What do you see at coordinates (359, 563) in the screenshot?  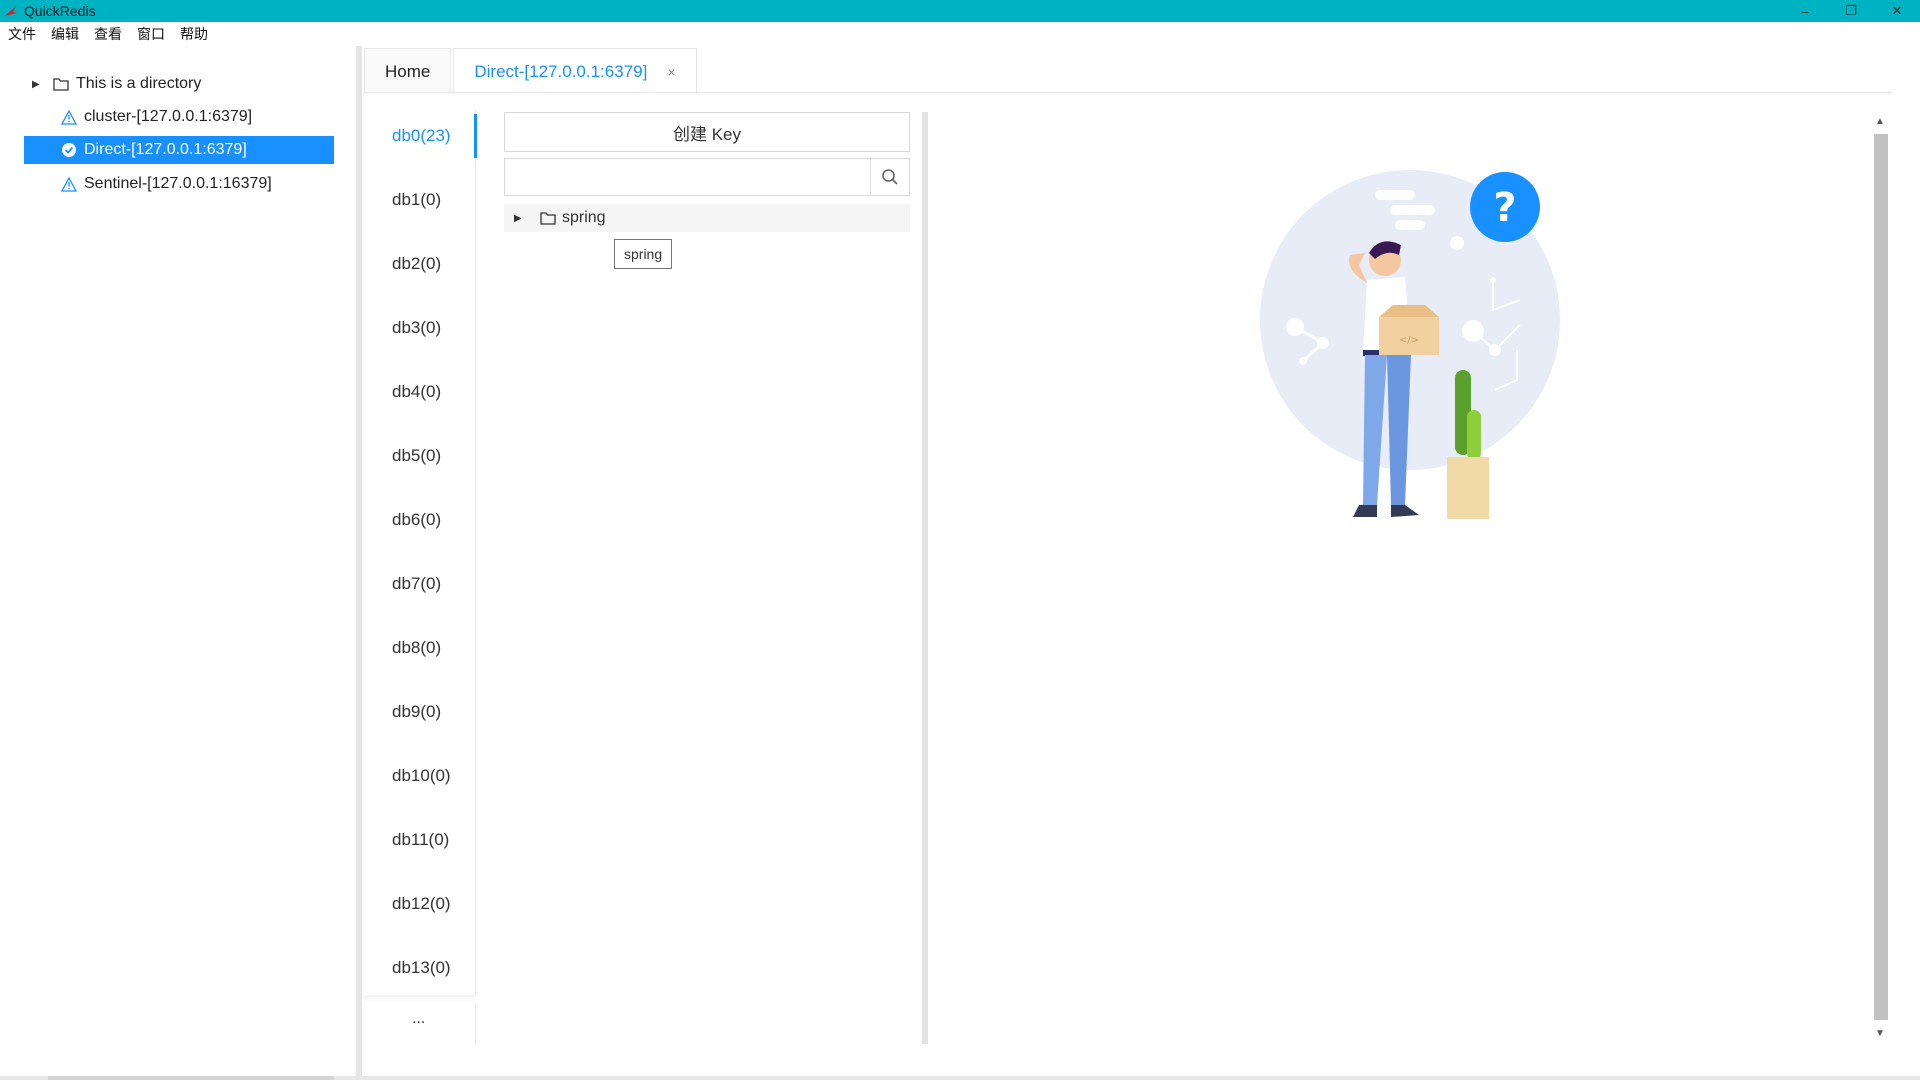 I see `left-splitter` at bounding box center [359, 563].